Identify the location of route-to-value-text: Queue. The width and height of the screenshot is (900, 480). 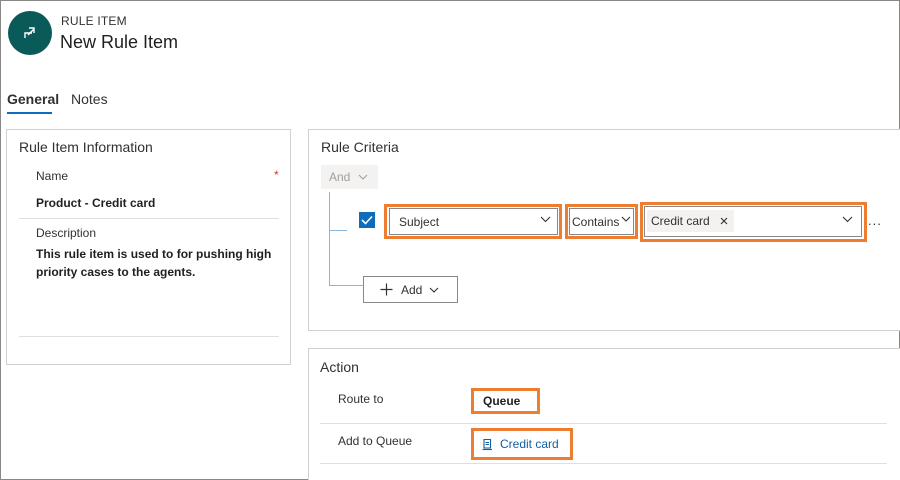
(502, 401).